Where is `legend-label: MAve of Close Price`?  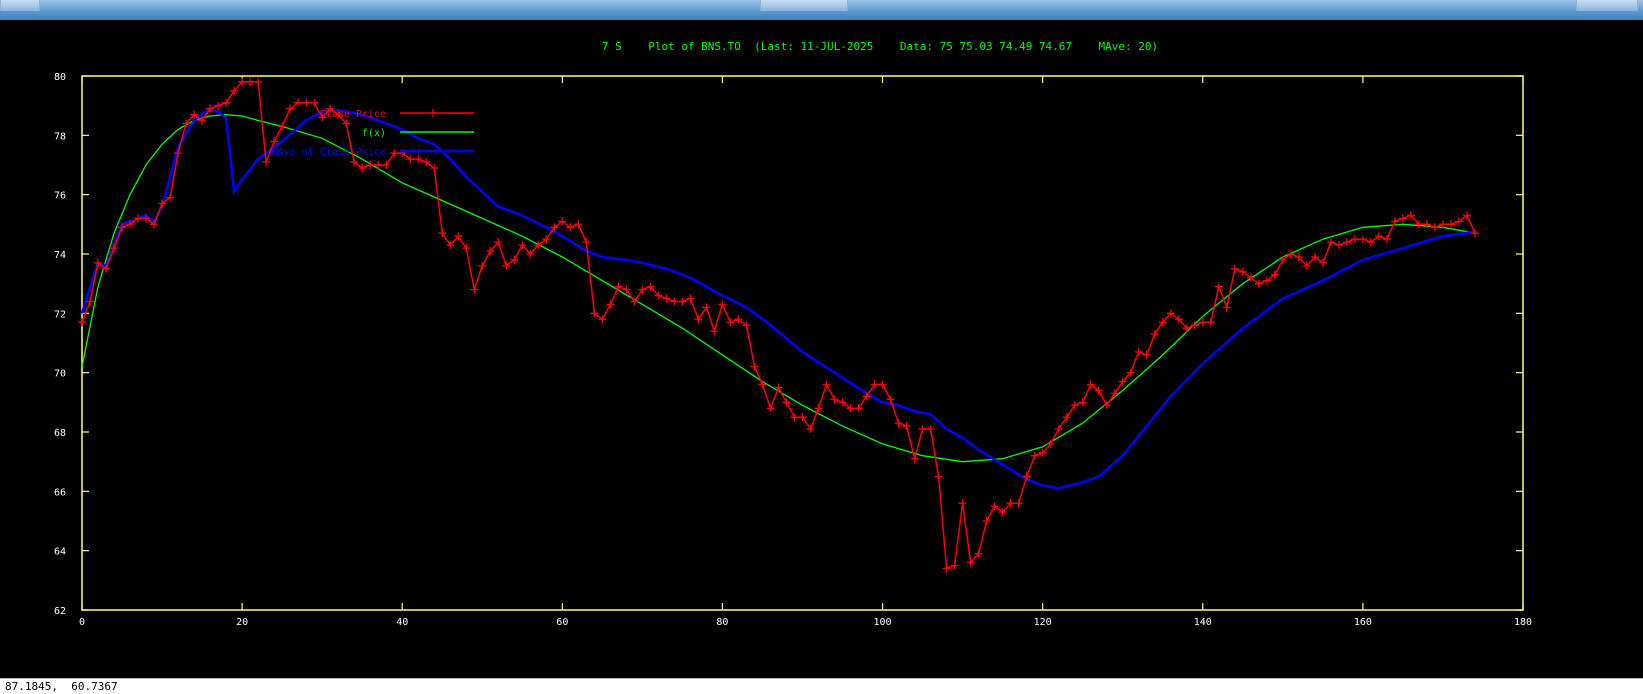
legend-label: MAve of Close Price is located at coordinates (329, 152).